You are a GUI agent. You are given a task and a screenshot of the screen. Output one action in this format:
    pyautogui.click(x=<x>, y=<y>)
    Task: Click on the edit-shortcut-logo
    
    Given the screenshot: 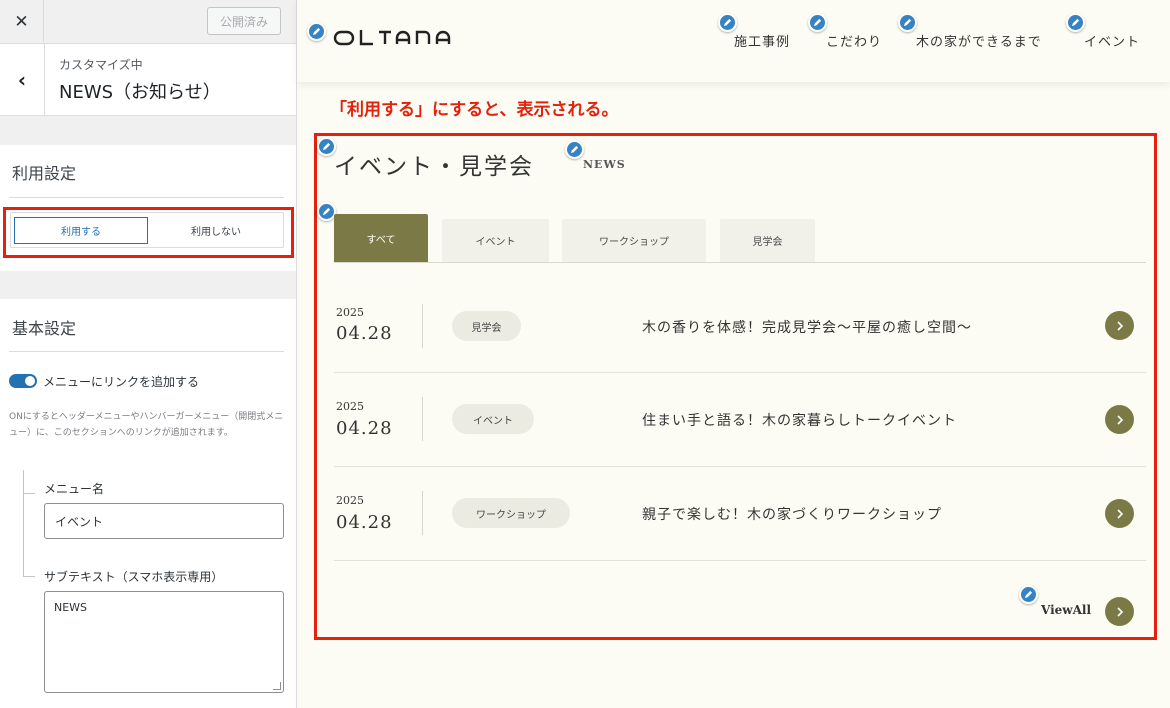 What is the action you would take?
    pyautogui.click(x=316, y=31)
    